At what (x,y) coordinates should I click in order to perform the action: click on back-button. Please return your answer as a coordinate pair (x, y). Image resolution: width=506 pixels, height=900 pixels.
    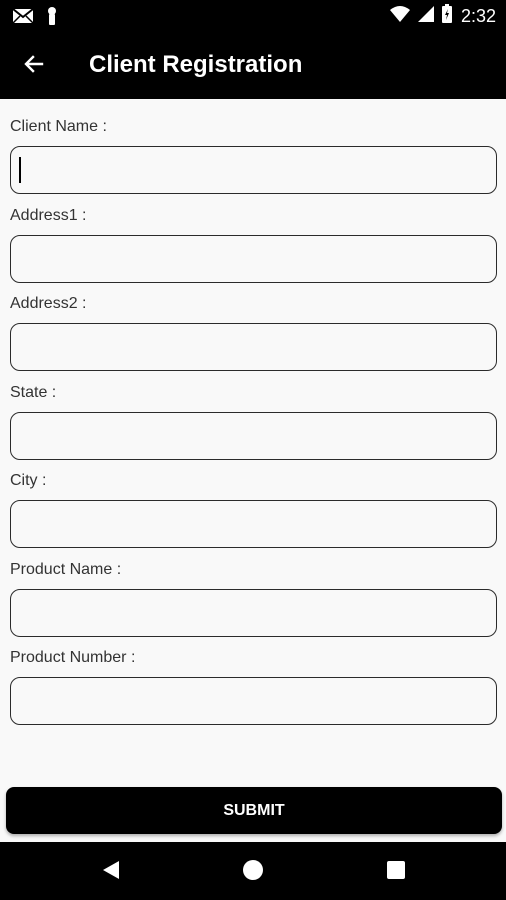
    Looking at the image, I should click on (34, 66).